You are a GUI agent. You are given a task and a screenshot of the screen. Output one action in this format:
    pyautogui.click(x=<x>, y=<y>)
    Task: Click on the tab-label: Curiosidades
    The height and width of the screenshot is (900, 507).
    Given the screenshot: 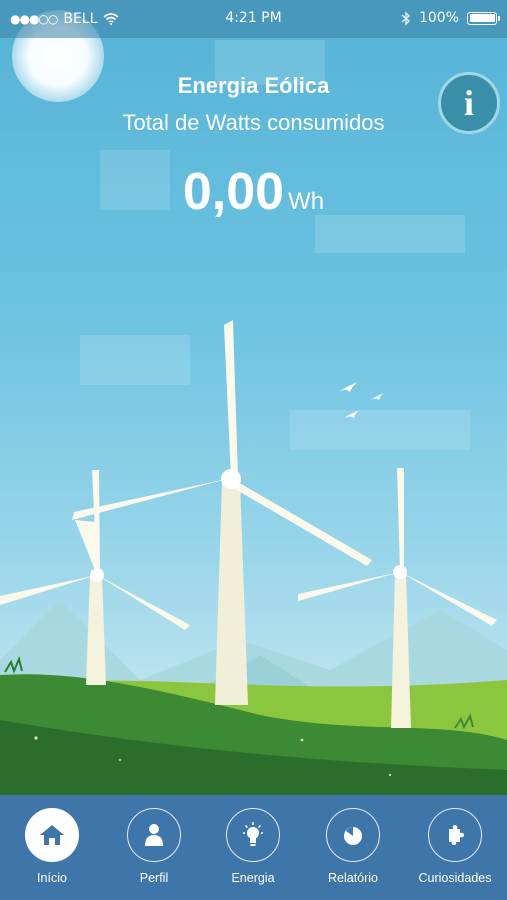 What is the action you would take?
    pyautogui.click(x=455, y=878)
    